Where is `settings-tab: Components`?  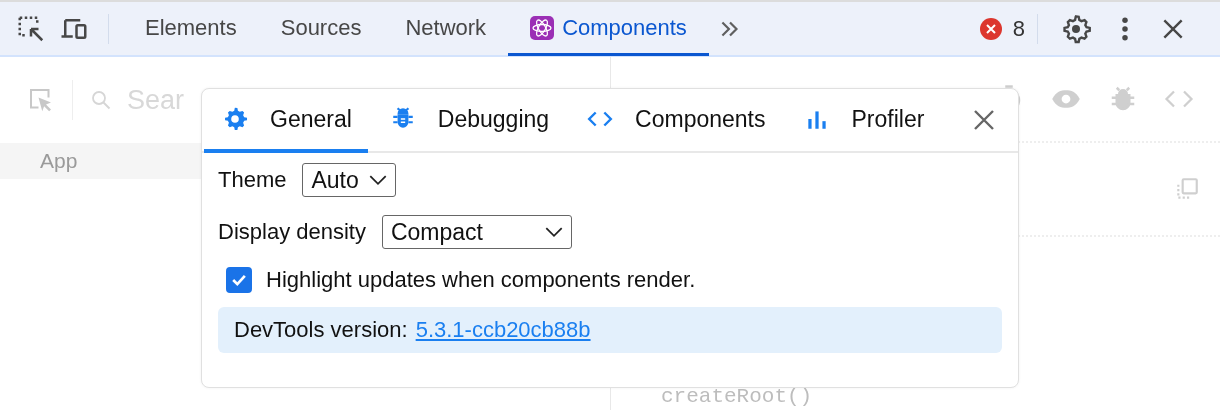 settings-tab: Components is located at coordinates (675, 121).